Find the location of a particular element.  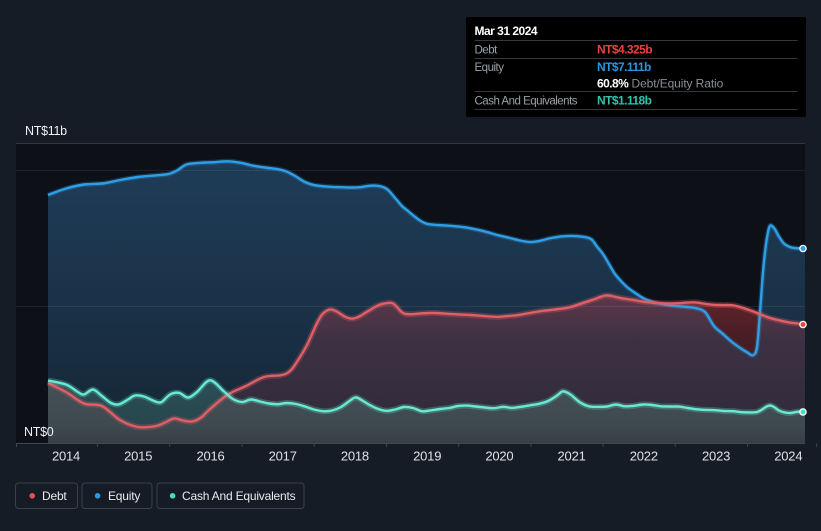

svg-text: 2021 is located at coordinates (572, 456).